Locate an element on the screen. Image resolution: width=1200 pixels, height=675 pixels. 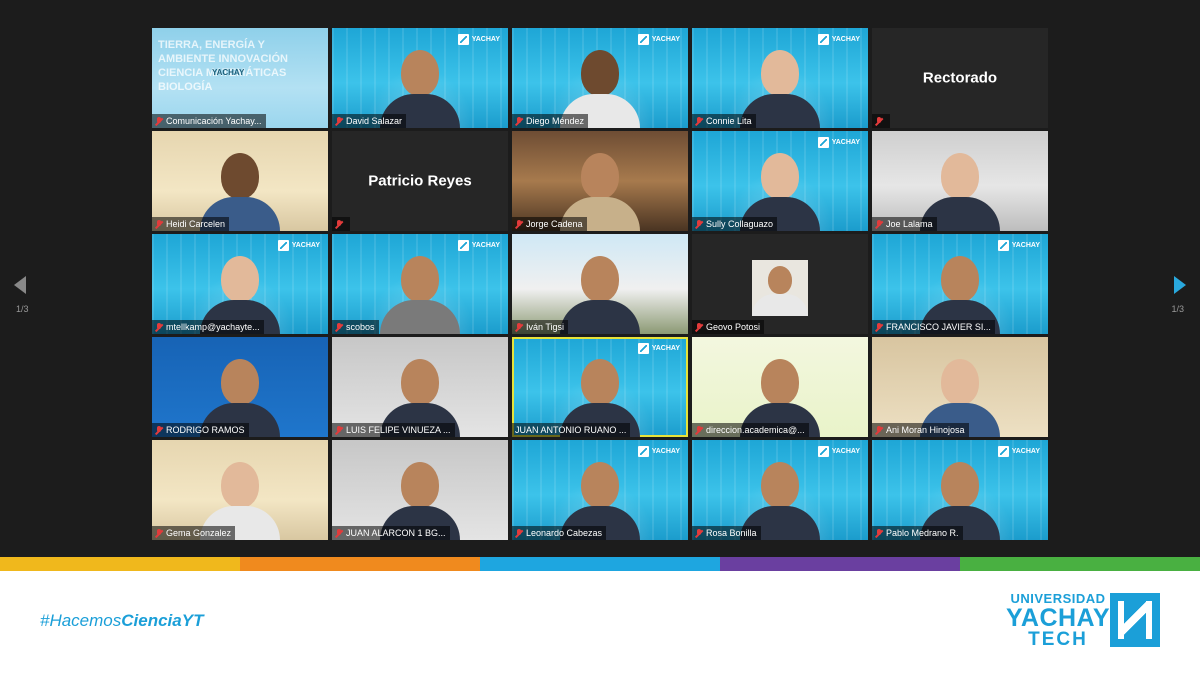
video-tile: RODRIGO RAMOS is located at coordinates (240, 387).